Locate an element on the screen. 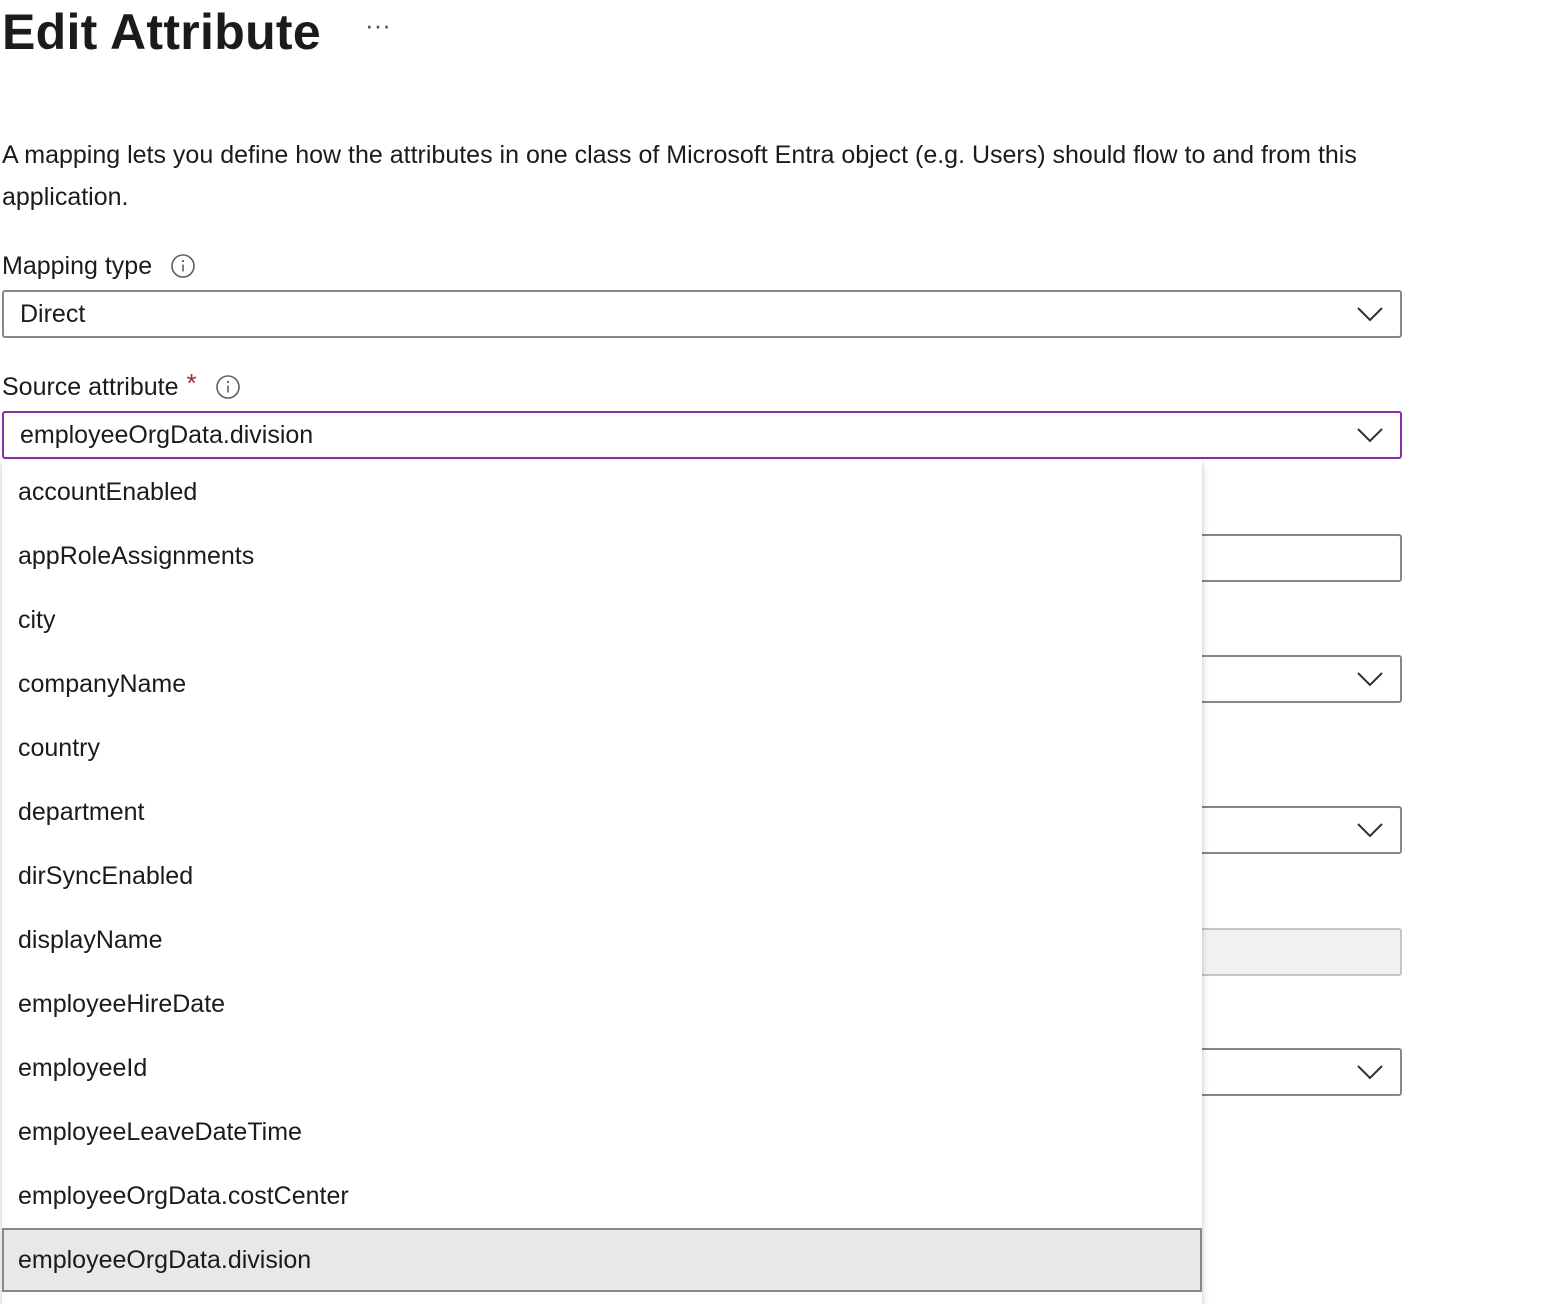 The image size is (1550, 1304). list-item: employeeOrgData.costCenter is located at coordinates (602, 1196).